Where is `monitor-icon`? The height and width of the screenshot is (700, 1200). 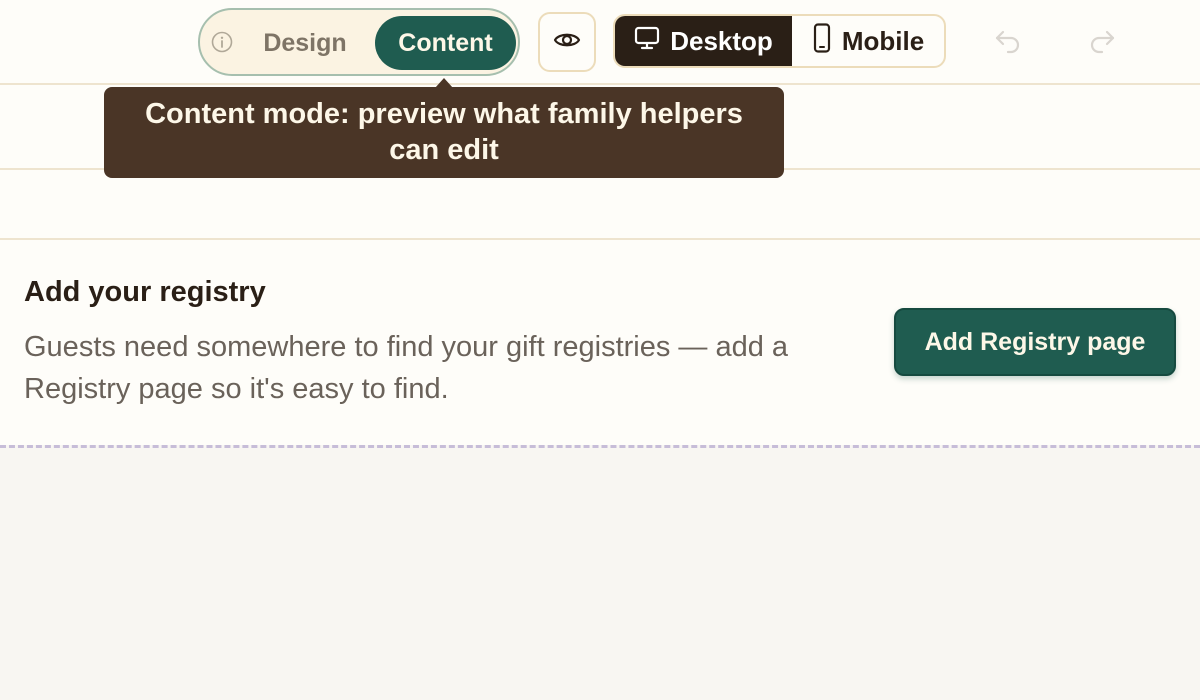
monitor-icon is located at coordinates (647, 41).